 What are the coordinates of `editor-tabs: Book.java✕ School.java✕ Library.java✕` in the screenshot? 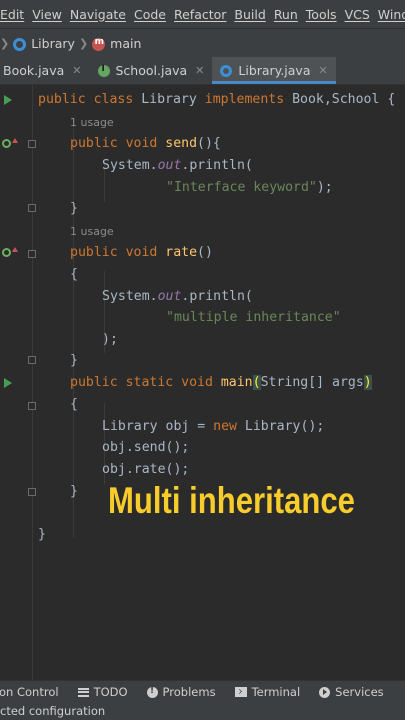 It's located at (202, 71).